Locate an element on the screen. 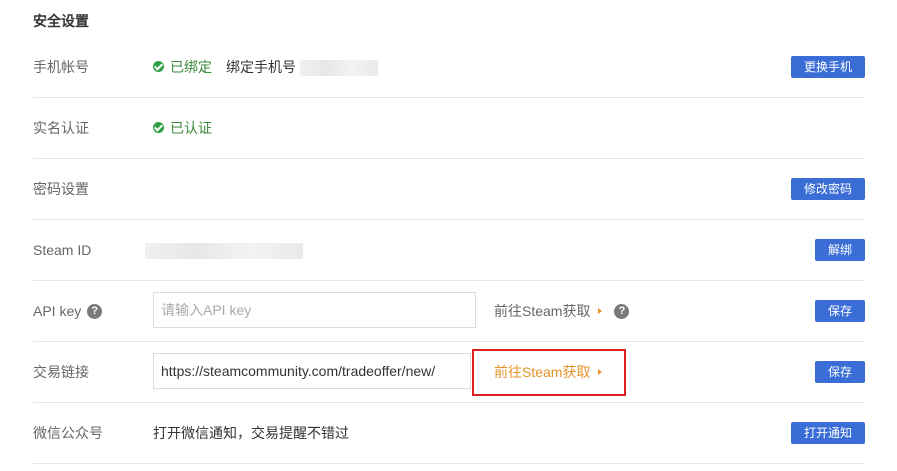 The image size is (897, 471). phone-status-text: 已绑定 is located at coordinates (191, 67).